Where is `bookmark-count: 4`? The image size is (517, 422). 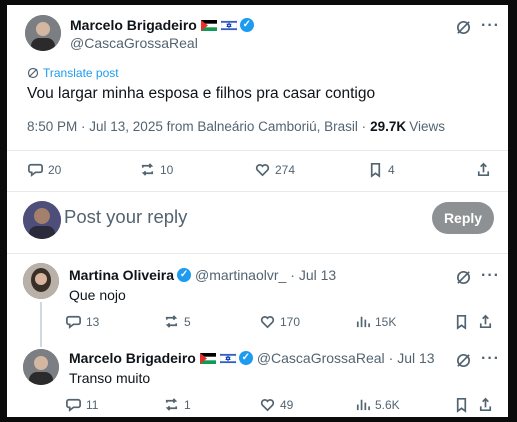
bookmark-count: 4 is located at coordinates (391, 169).